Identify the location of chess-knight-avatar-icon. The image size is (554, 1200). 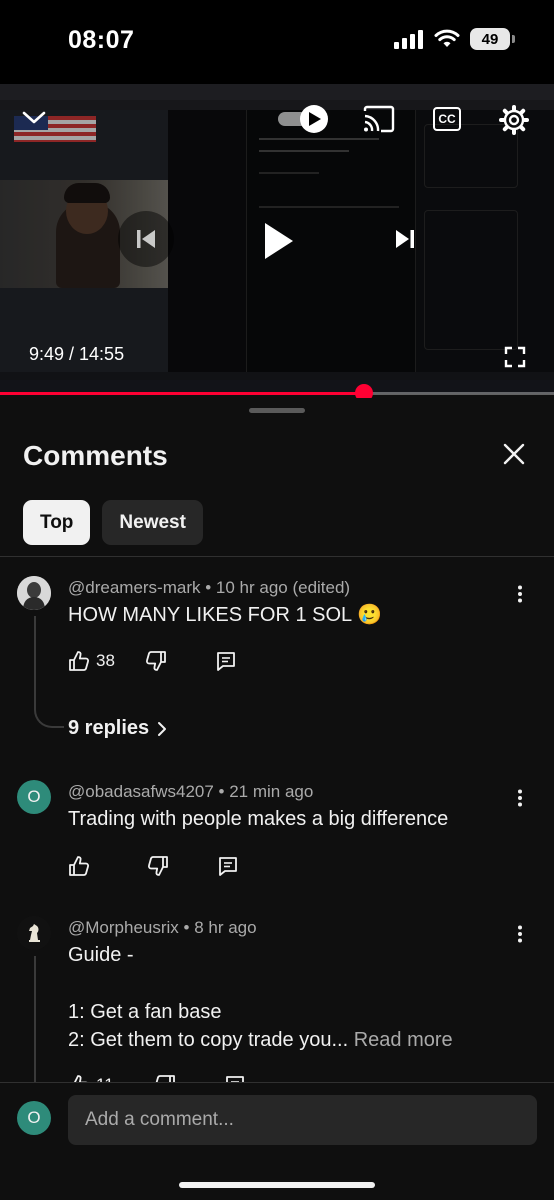
(34, 933).